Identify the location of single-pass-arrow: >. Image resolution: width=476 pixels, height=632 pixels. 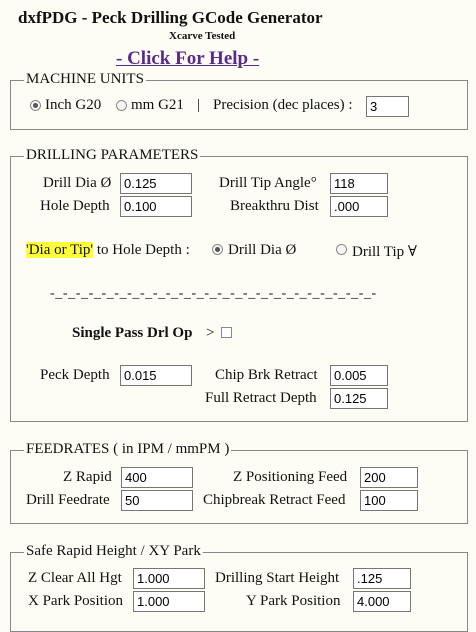
(210, 333).